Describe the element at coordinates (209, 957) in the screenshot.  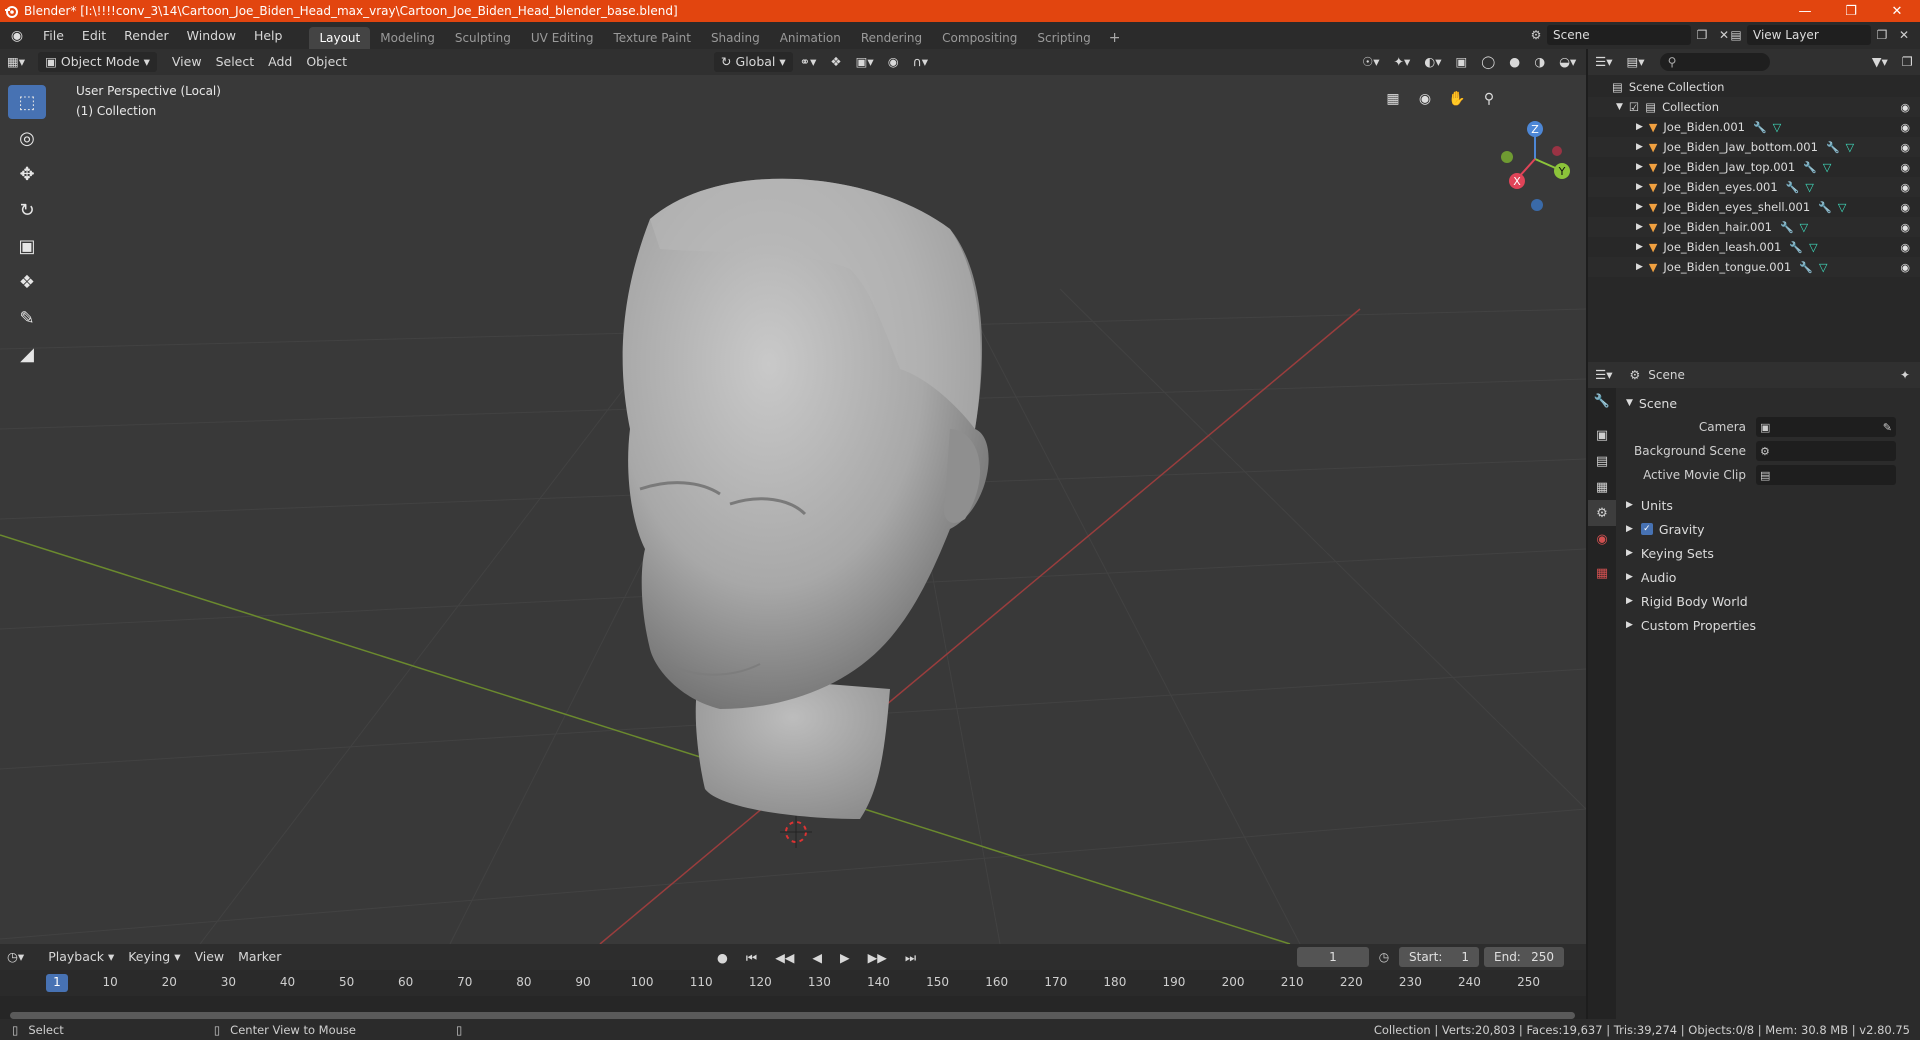
I see `timeline-menu-view: View` at that location.